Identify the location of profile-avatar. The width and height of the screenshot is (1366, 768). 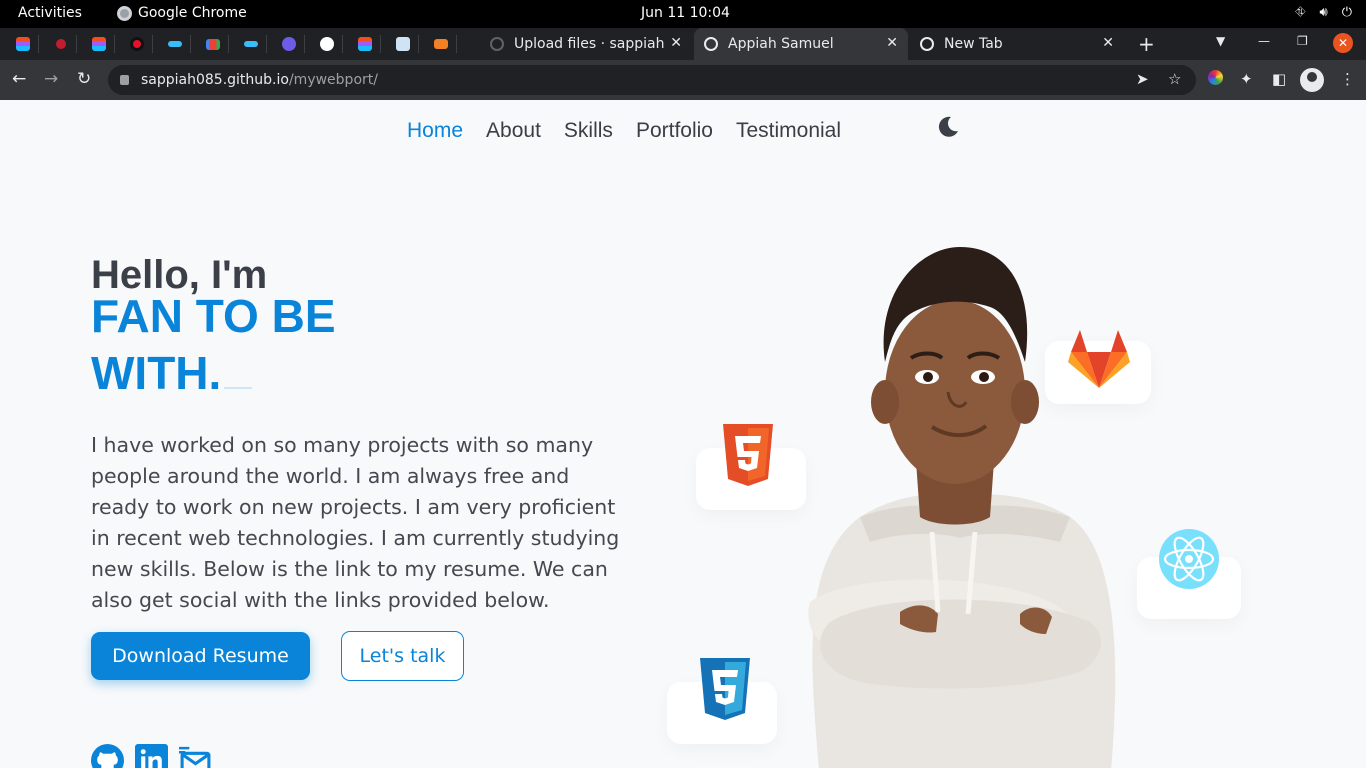
(1312, 80).